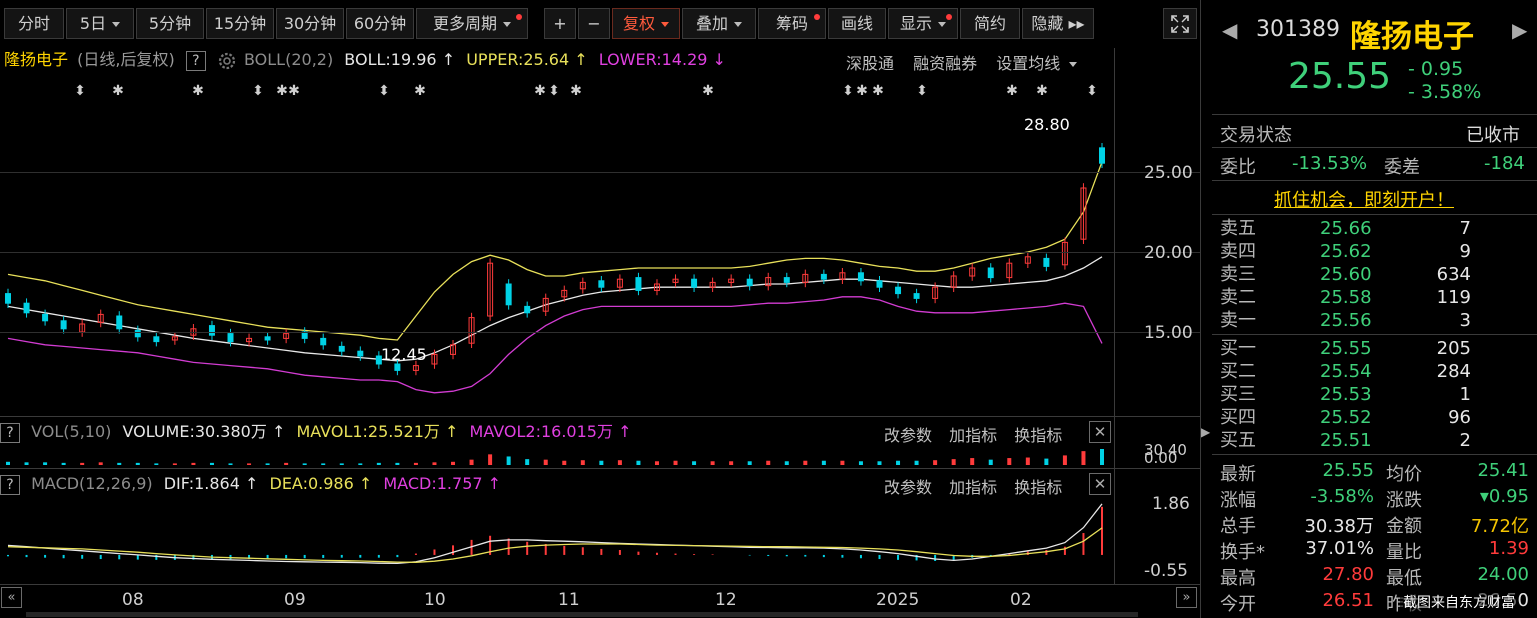  Describe the element at coordinates (11, 597) in the screenshot. I see `scroll-left-button: «` at that location.